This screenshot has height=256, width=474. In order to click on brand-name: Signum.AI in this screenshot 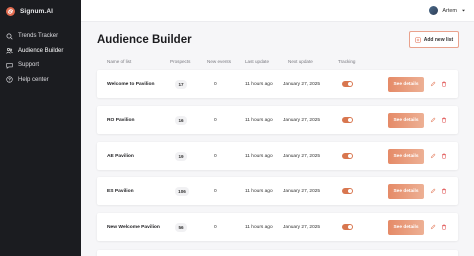, I will do `click(37, 11)`.